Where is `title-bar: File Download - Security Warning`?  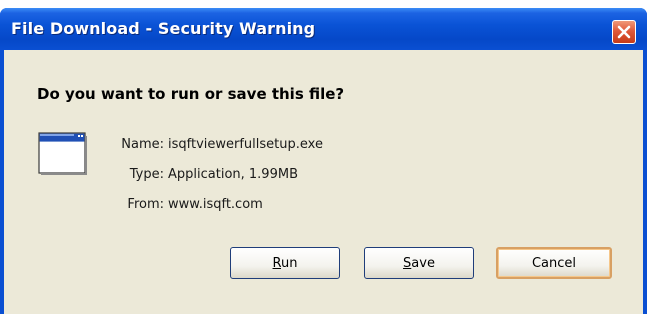 title-bar: File Download - Security Warning is located at coordinates (323, 29).